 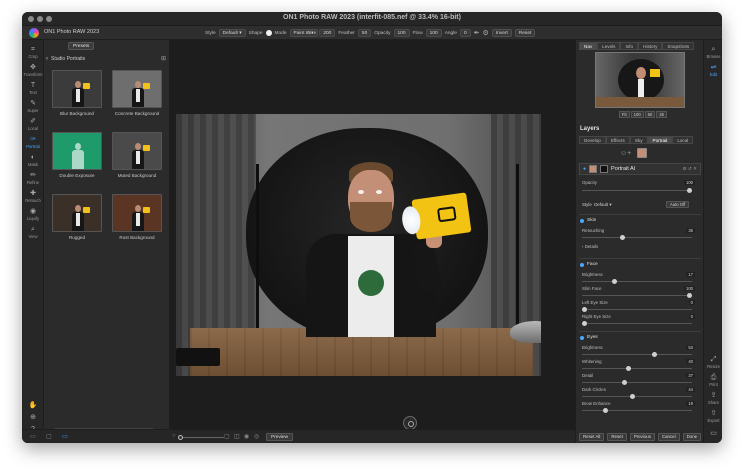 I want to click on tool-crop: ⌗ Crop, so click(x=33, y=52).